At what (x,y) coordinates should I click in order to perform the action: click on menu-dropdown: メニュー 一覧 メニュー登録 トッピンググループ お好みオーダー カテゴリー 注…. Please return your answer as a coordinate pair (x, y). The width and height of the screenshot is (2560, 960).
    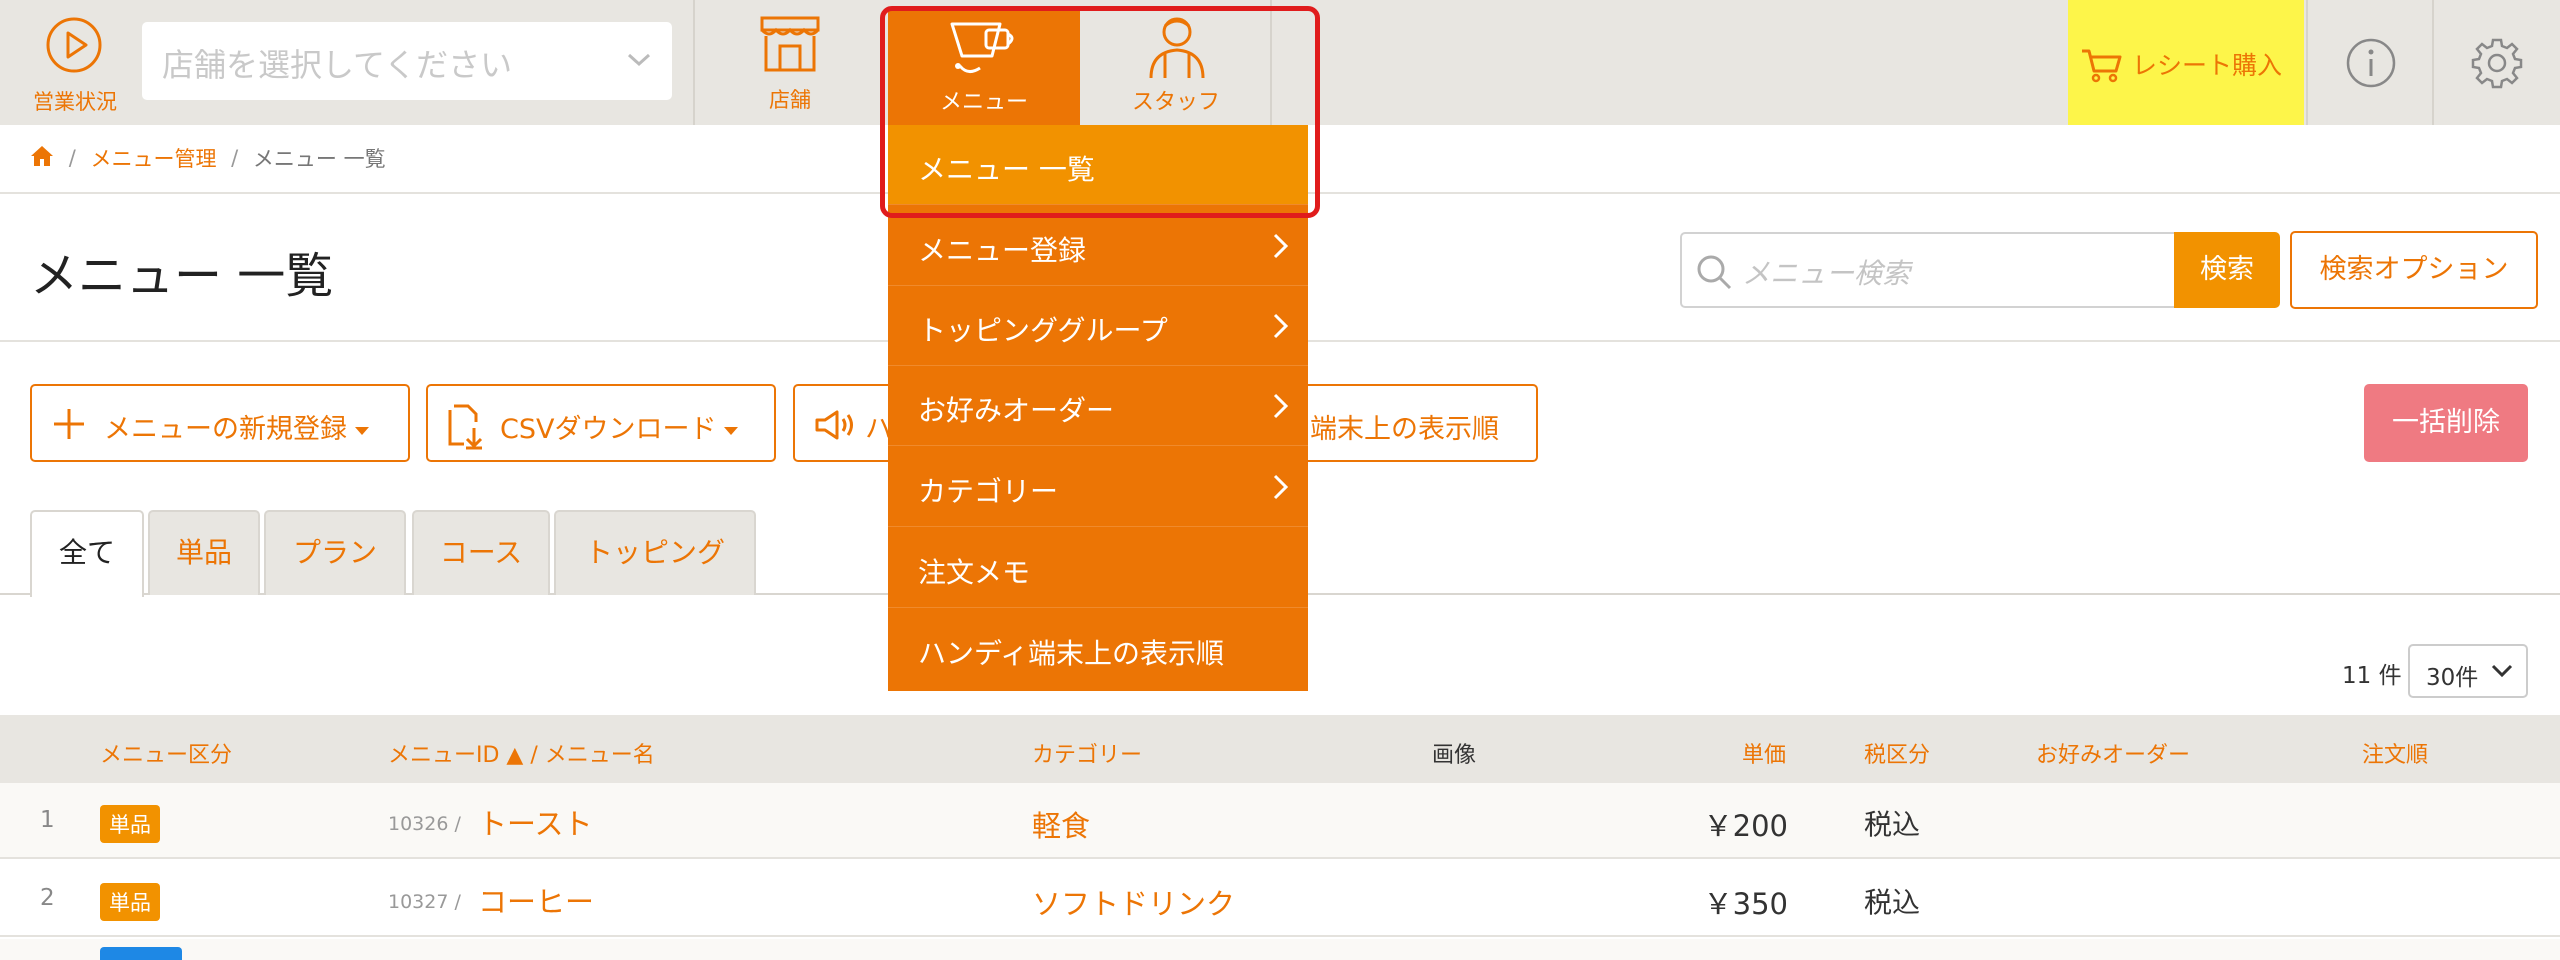
    Looking at the image, I should click on (1098, 408).